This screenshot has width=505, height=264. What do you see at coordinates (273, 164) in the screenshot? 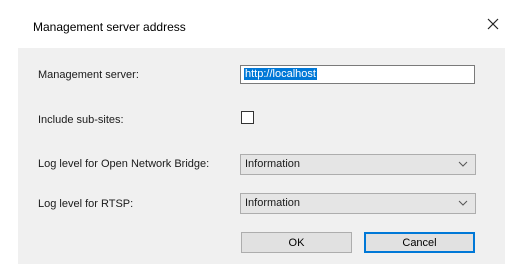
I see `log-level-onb-value: Information` at bounding box center [273, 164].